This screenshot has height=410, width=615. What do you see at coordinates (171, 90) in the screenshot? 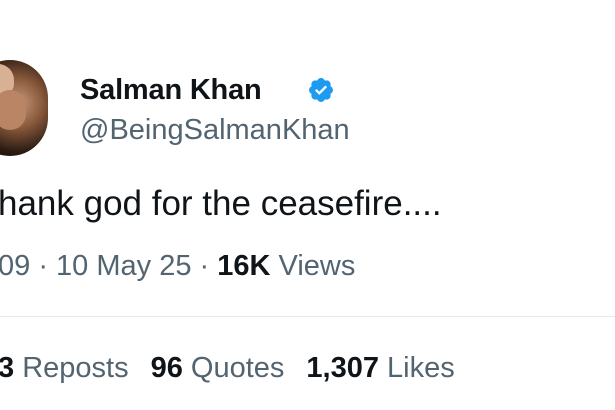
I see `author-name: Salman Khan` at bounding box center [171, 90].